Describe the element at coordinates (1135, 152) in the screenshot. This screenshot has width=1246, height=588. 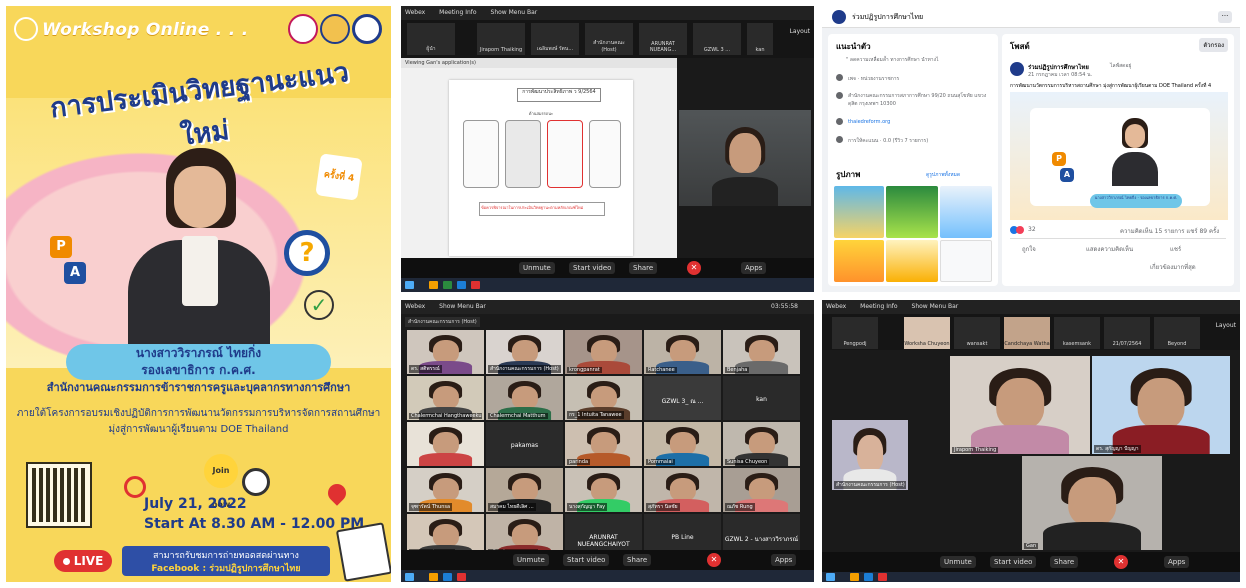
I see `speaker-portrait` at that location.